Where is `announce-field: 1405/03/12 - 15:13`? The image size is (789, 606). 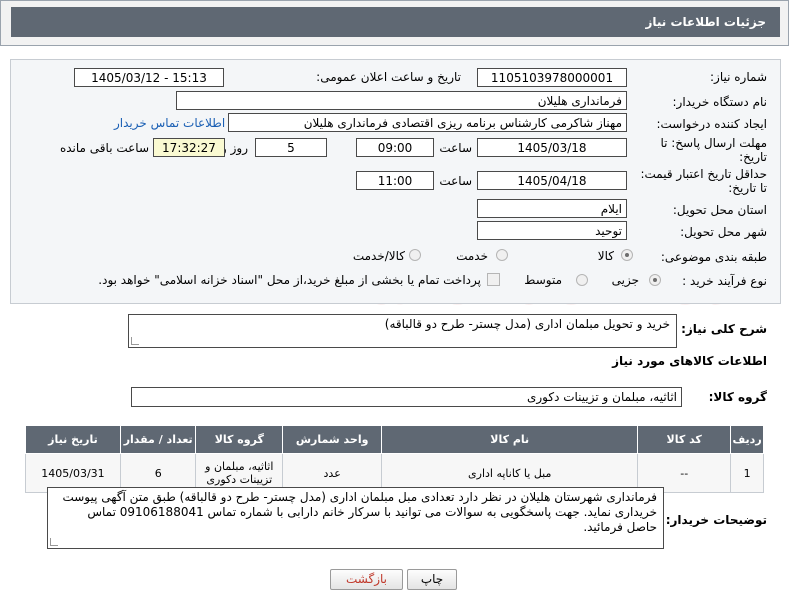
announce-field: 1405/03/12 - 15:13 is located at coordinates (149, 77).